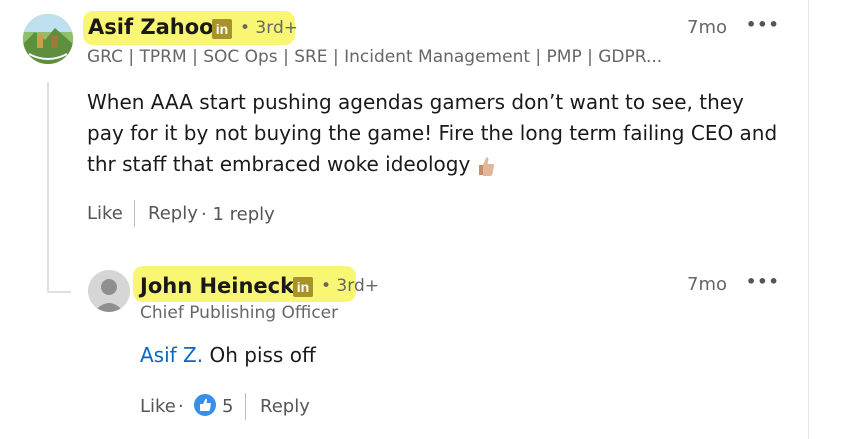 The width and height of the screenshot is (850, 439). I want to click on comment-timestamp: 7mo, so click(707, 27).